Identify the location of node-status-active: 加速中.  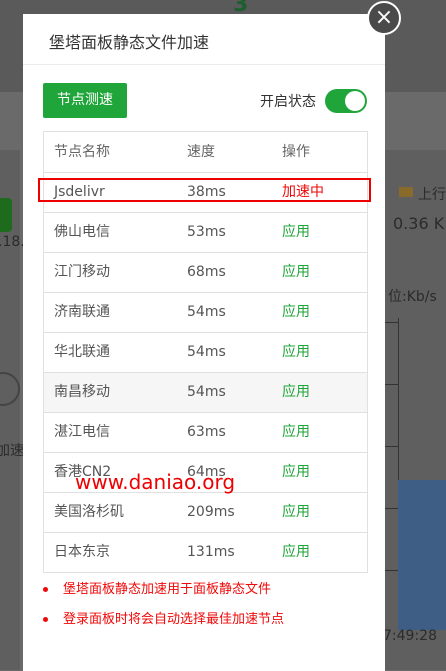
(303, 192).